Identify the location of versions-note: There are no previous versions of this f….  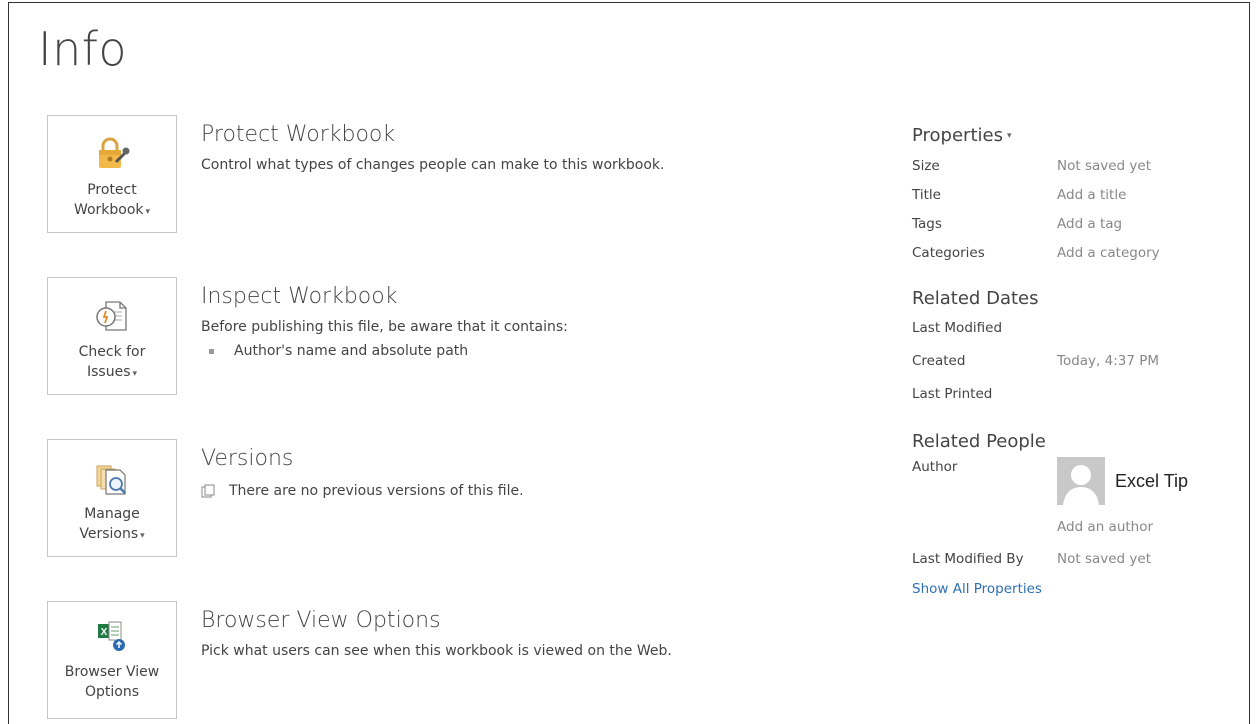
(511, 491).